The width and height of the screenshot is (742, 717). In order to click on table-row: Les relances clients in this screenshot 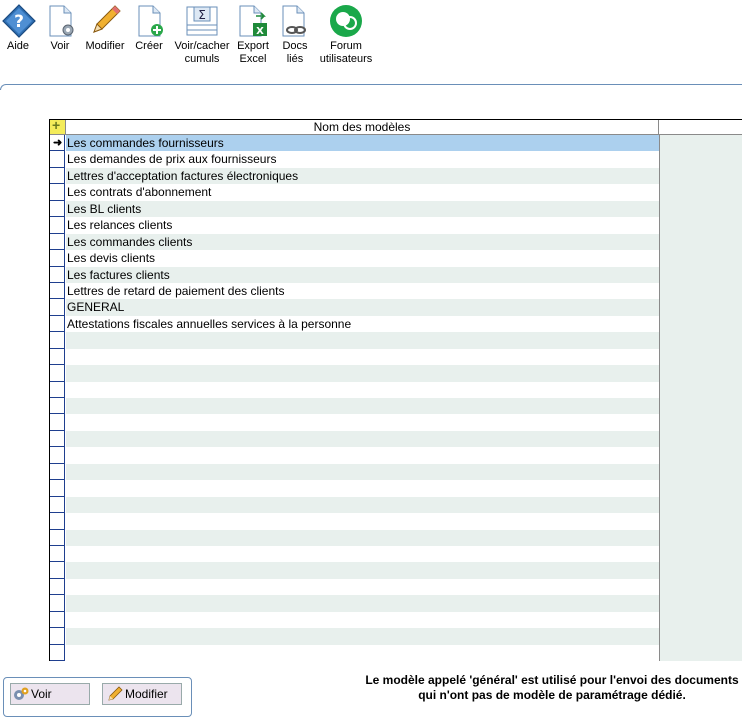, I will do `click(354, 225)`.